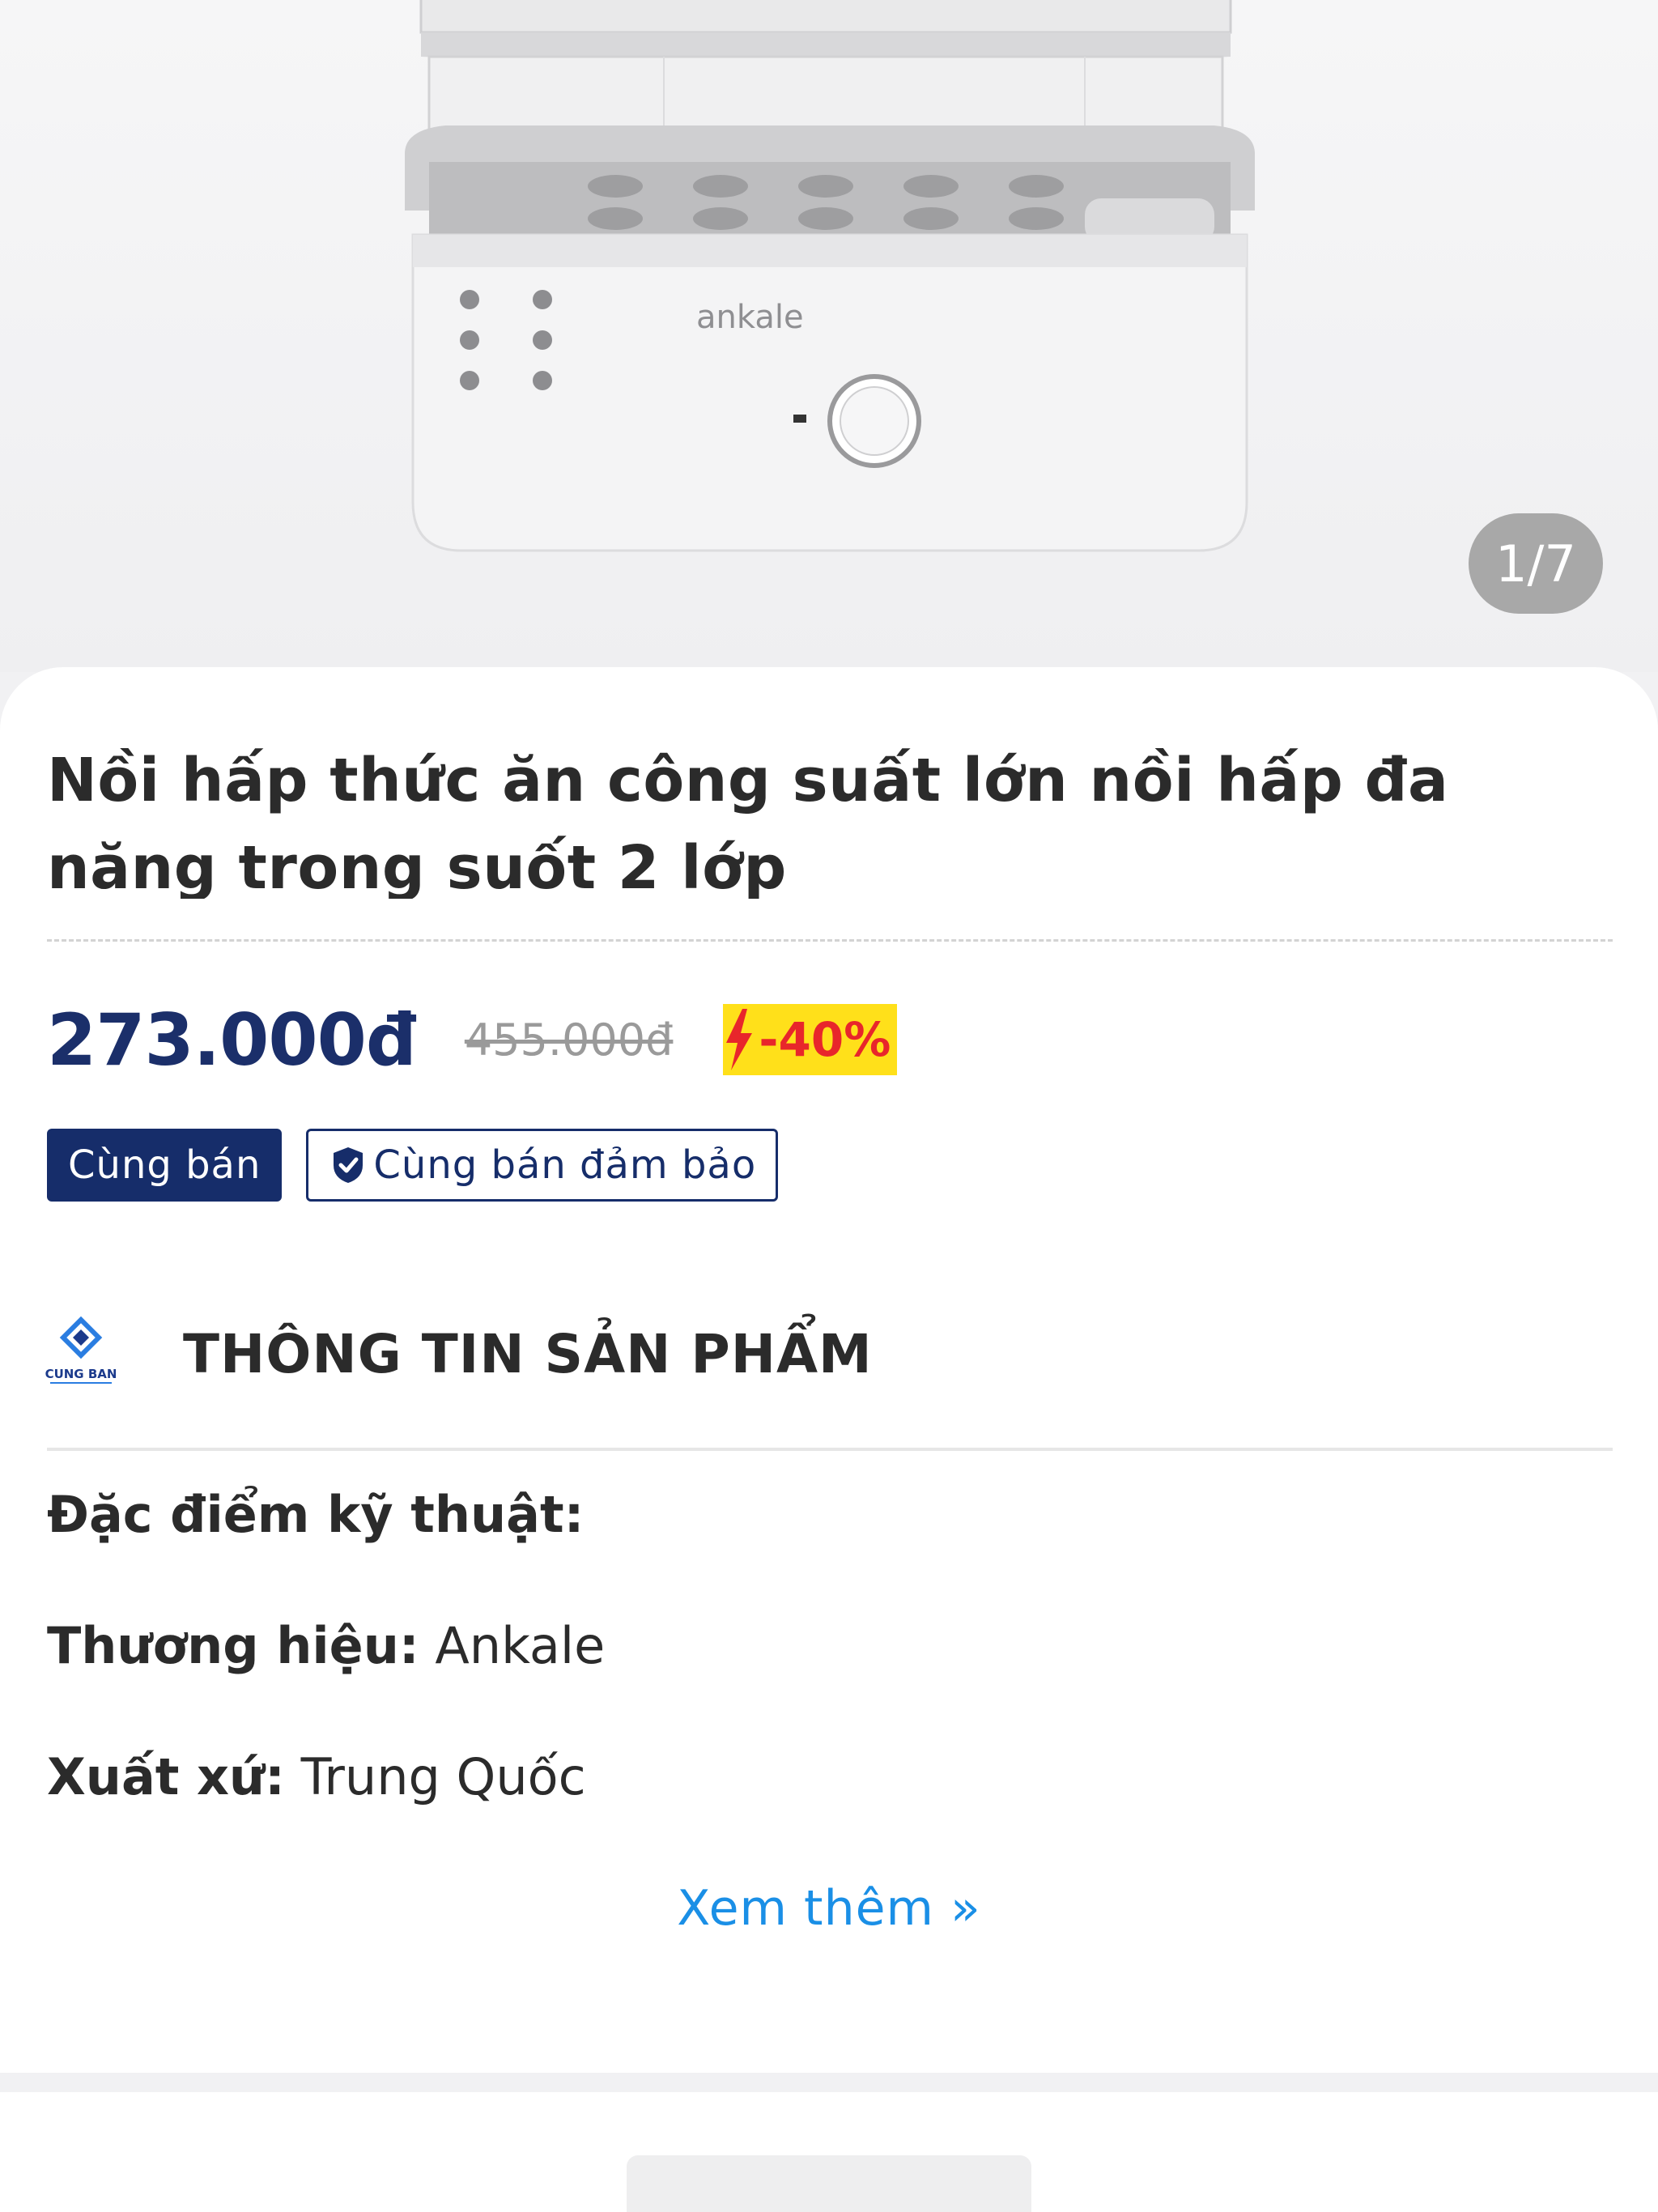 The height and width of the screenshot is (2212, 1658). I want to click on bottom-button, so click(829, 2183).